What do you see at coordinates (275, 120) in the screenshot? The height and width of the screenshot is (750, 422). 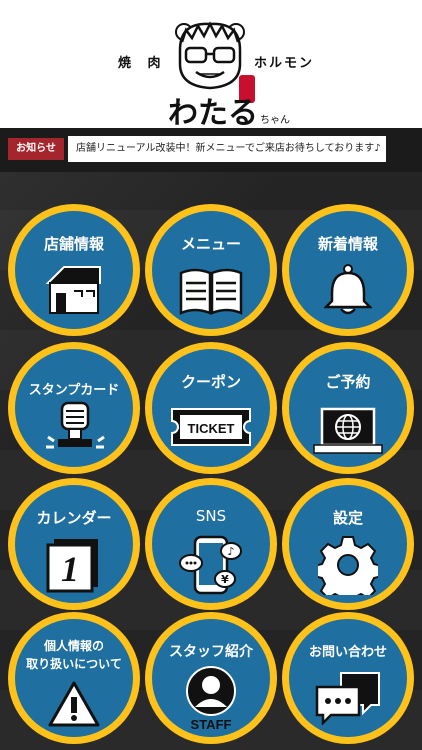 I see `logo-name-suffix: ちゃん` at bounding box center [275, 120].